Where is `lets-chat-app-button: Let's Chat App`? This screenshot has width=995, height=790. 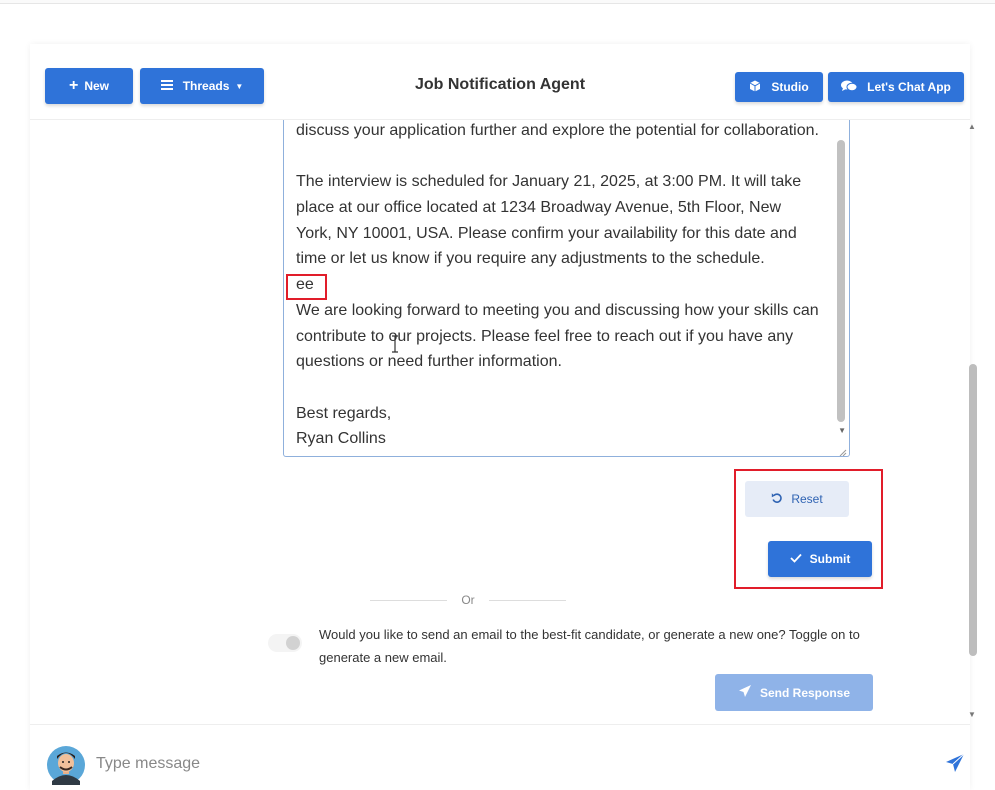
lets-chat-app-button: Let's Chat App is located at coordinates (896, 87).